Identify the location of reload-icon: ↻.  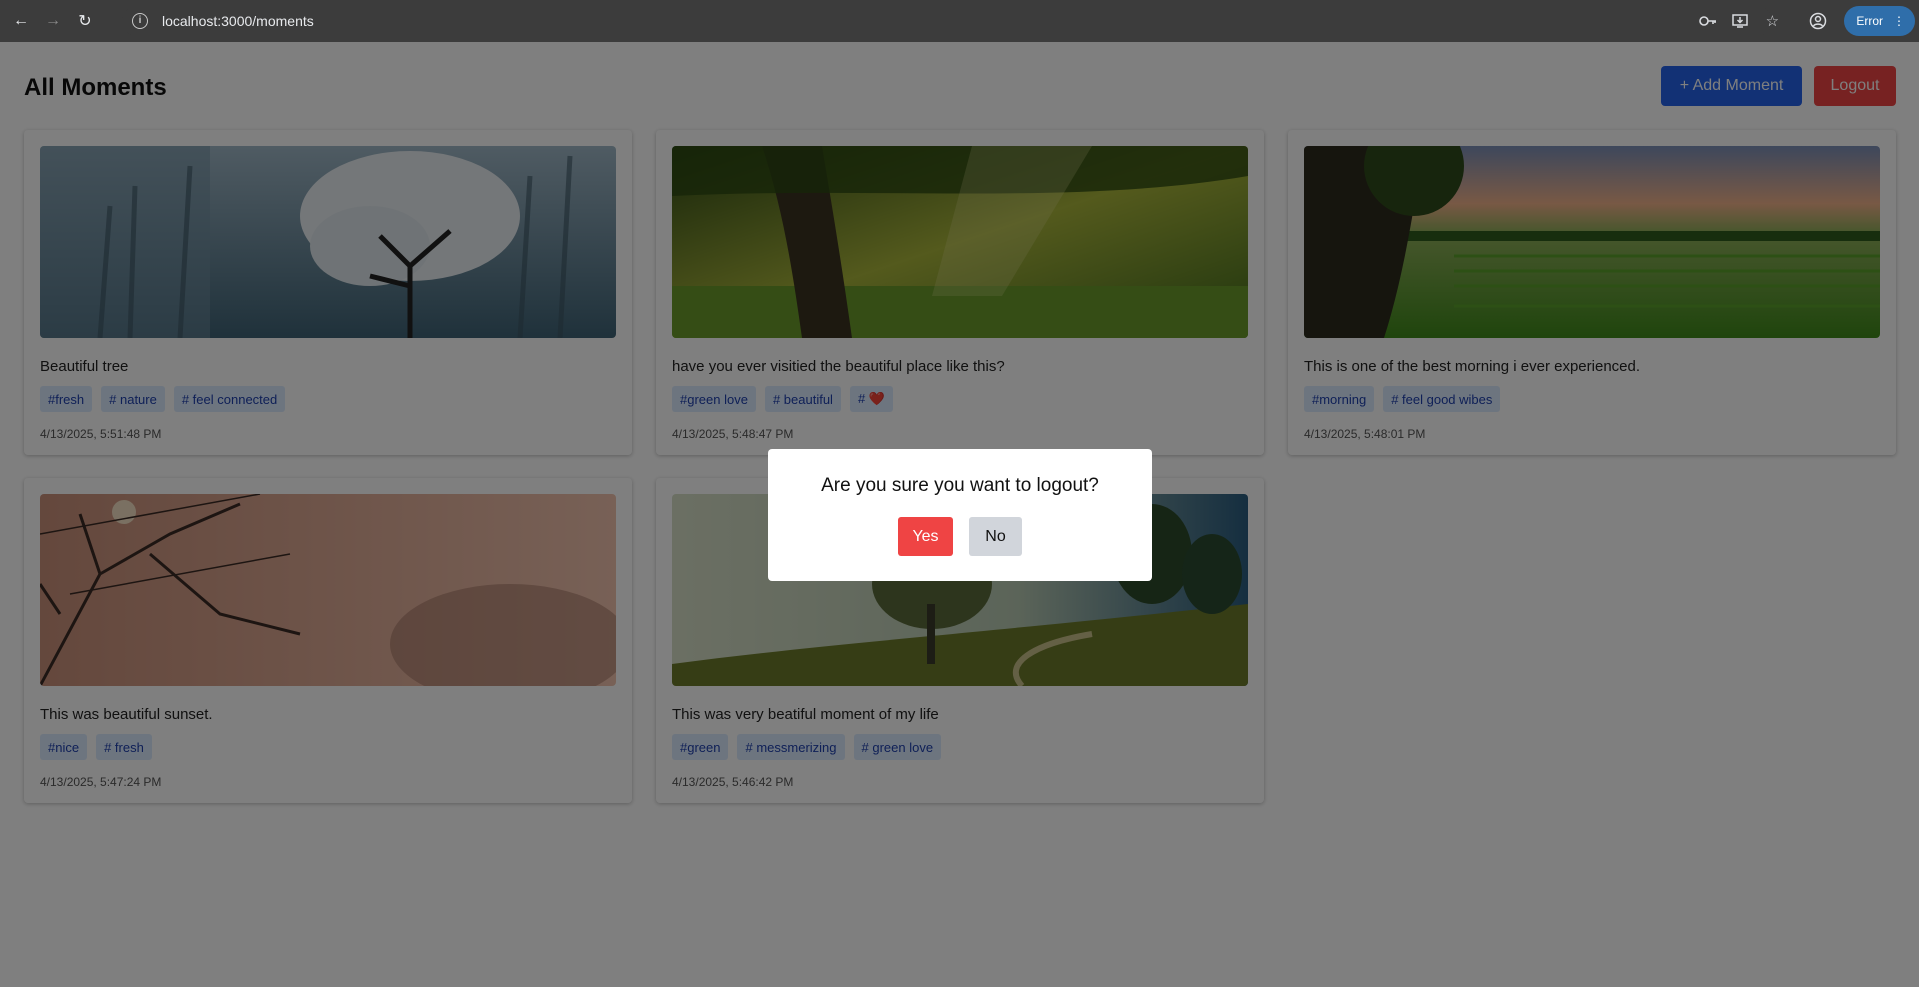
(85, 21).